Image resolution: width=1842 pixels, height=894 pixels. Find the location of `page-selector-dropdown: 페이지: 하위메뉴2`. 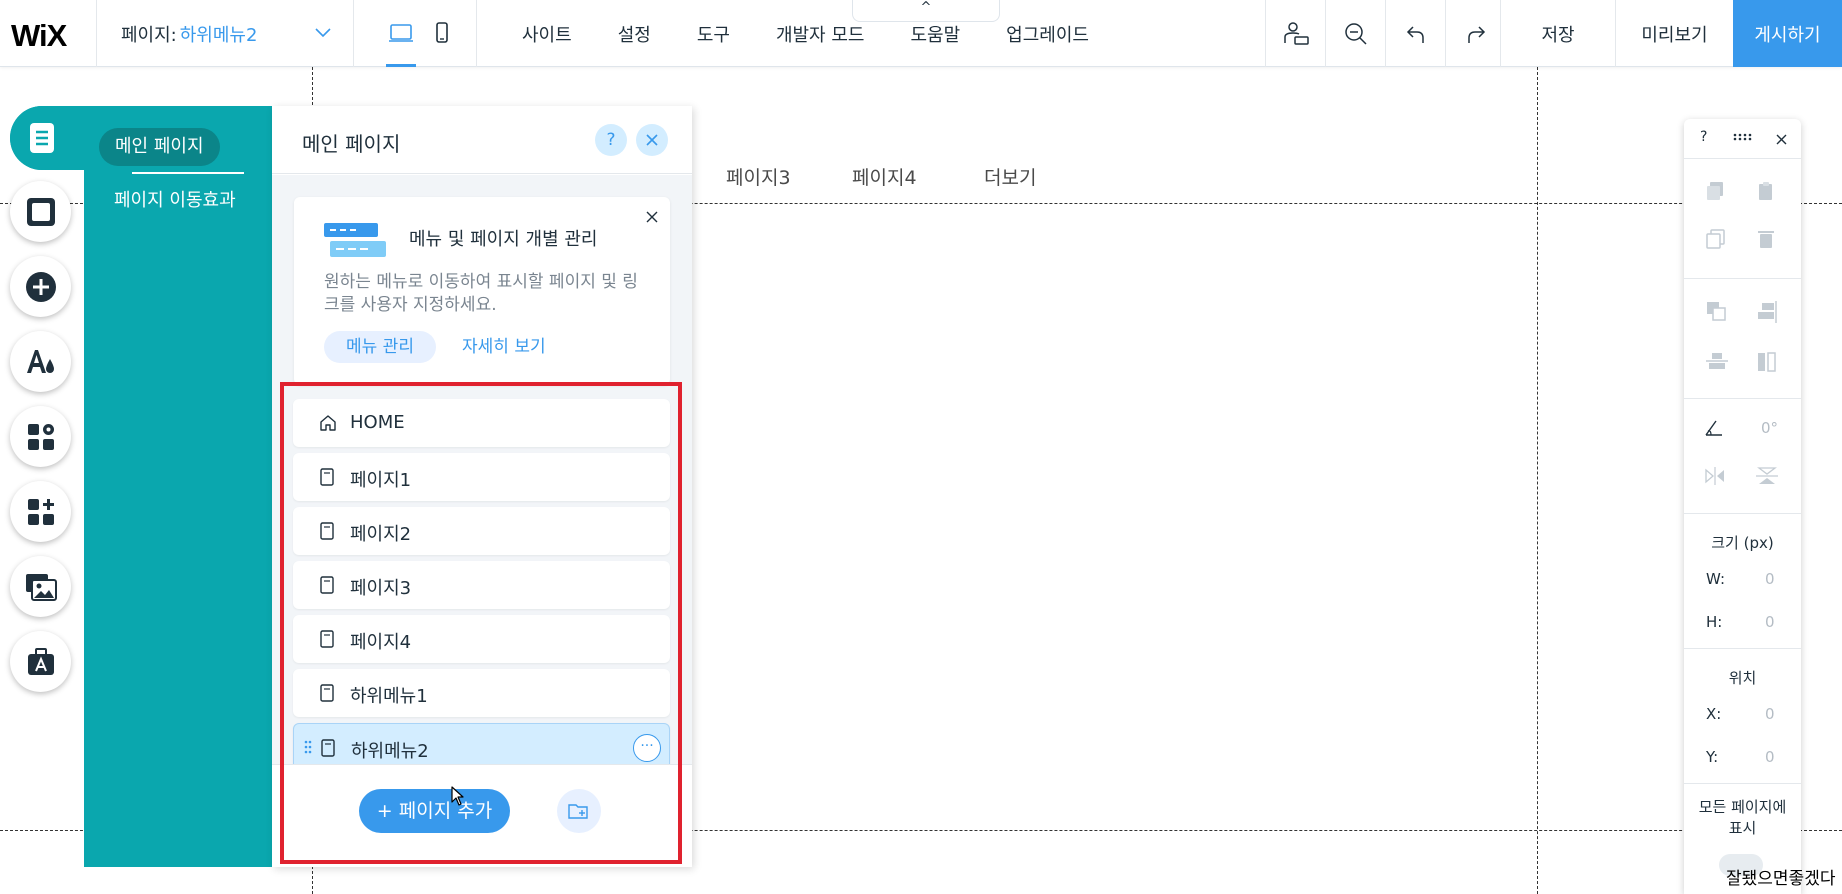

page-selector-dropdown: 페이지: 하위메뉴2 is located at coordinates (225, 33).